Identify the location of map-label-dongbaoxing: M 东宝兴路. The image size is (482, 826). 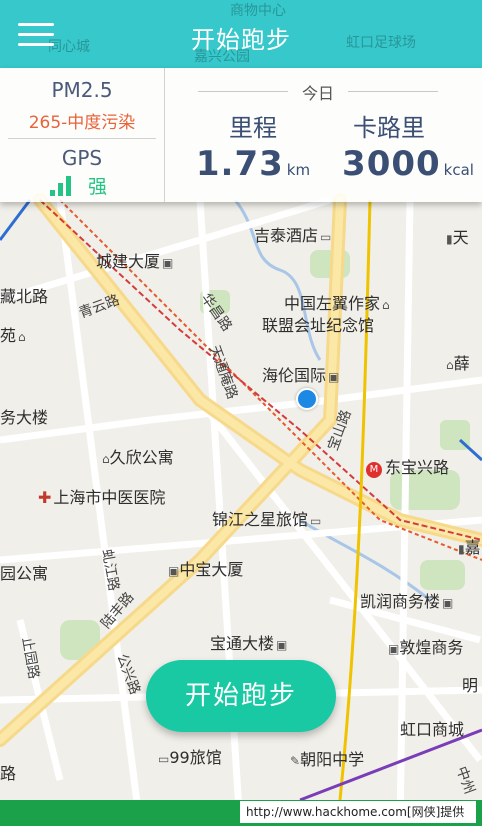
(407, 466).